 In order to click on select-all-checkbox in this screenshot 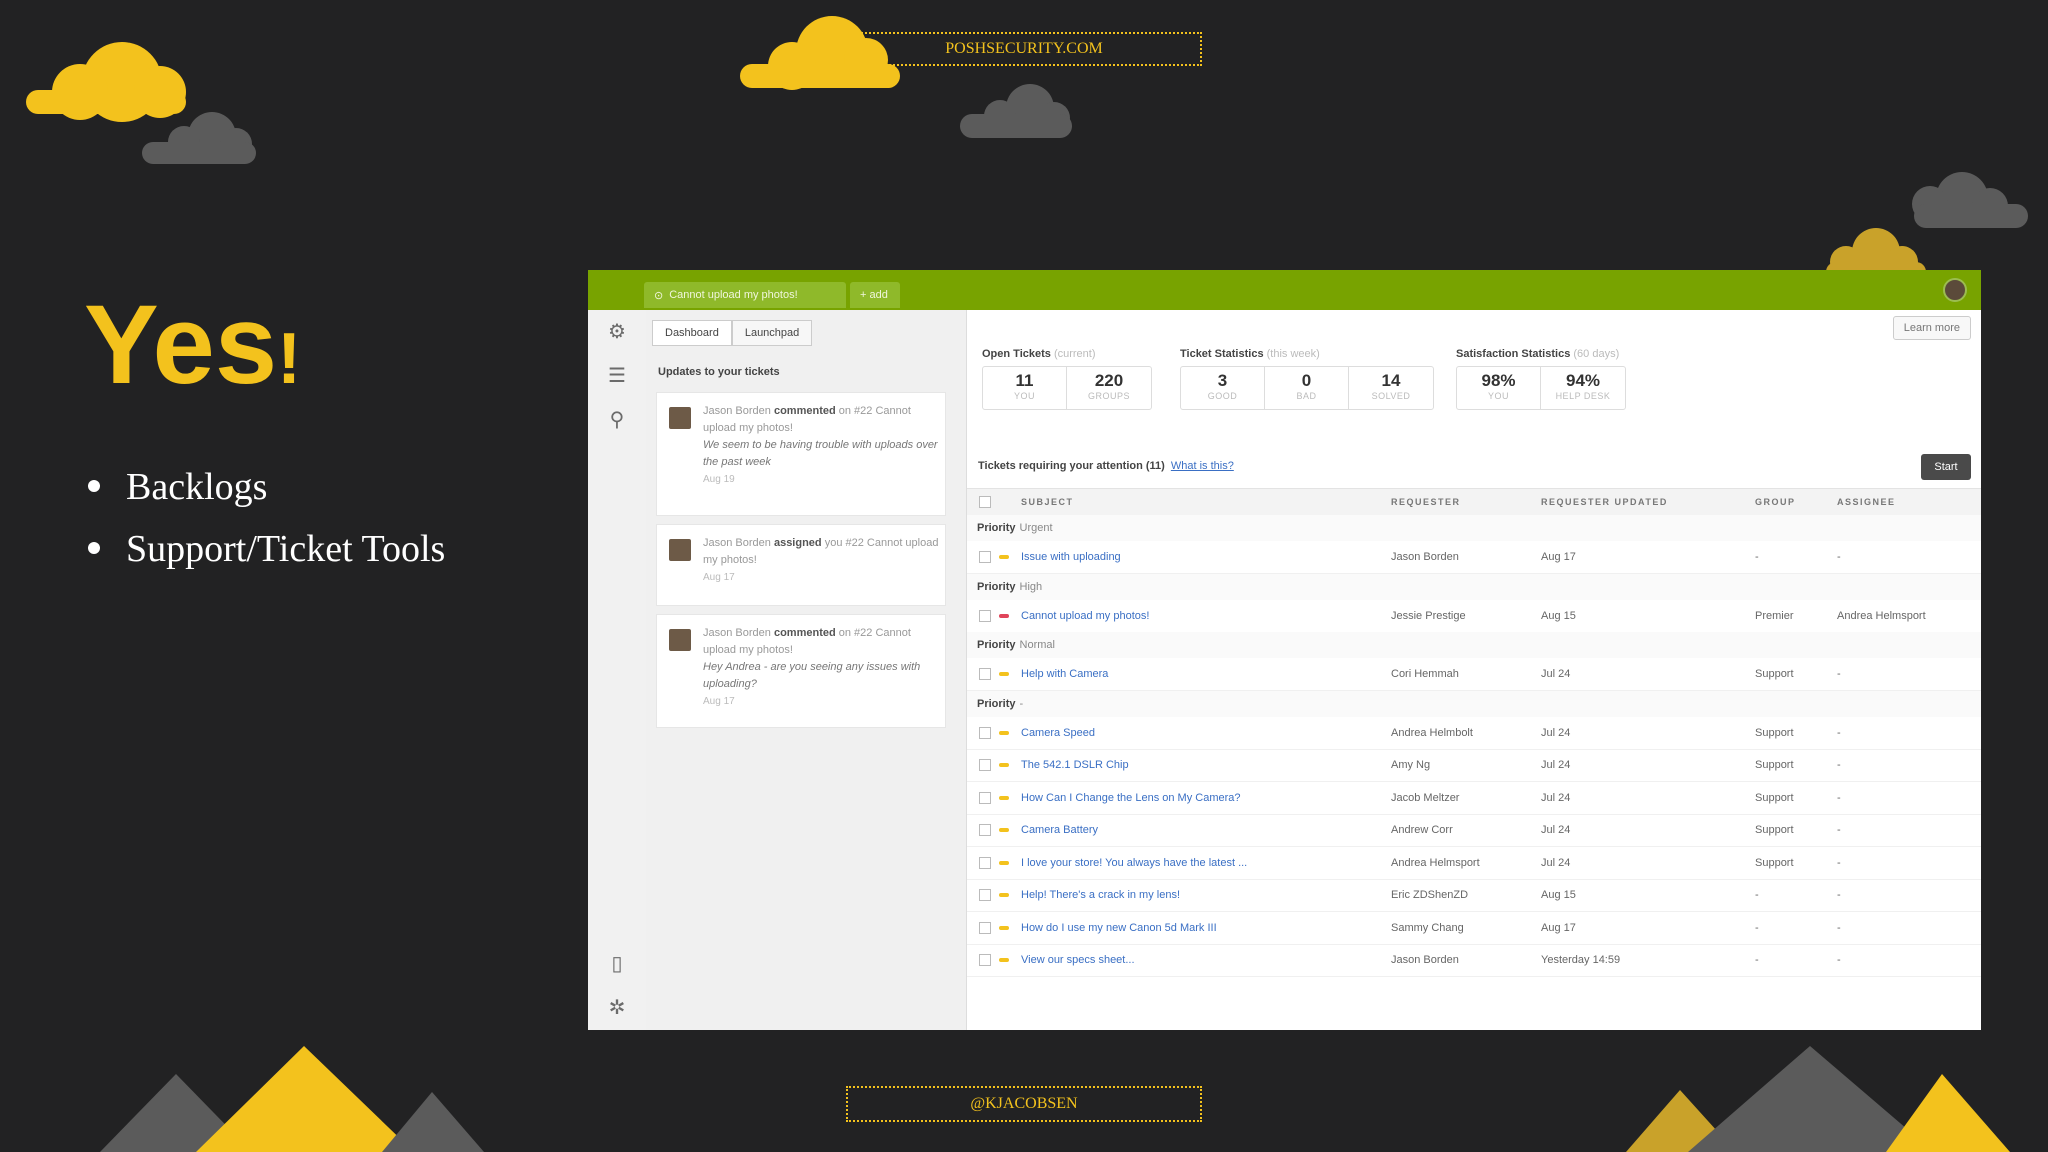, I will do `click(985, 502)`.